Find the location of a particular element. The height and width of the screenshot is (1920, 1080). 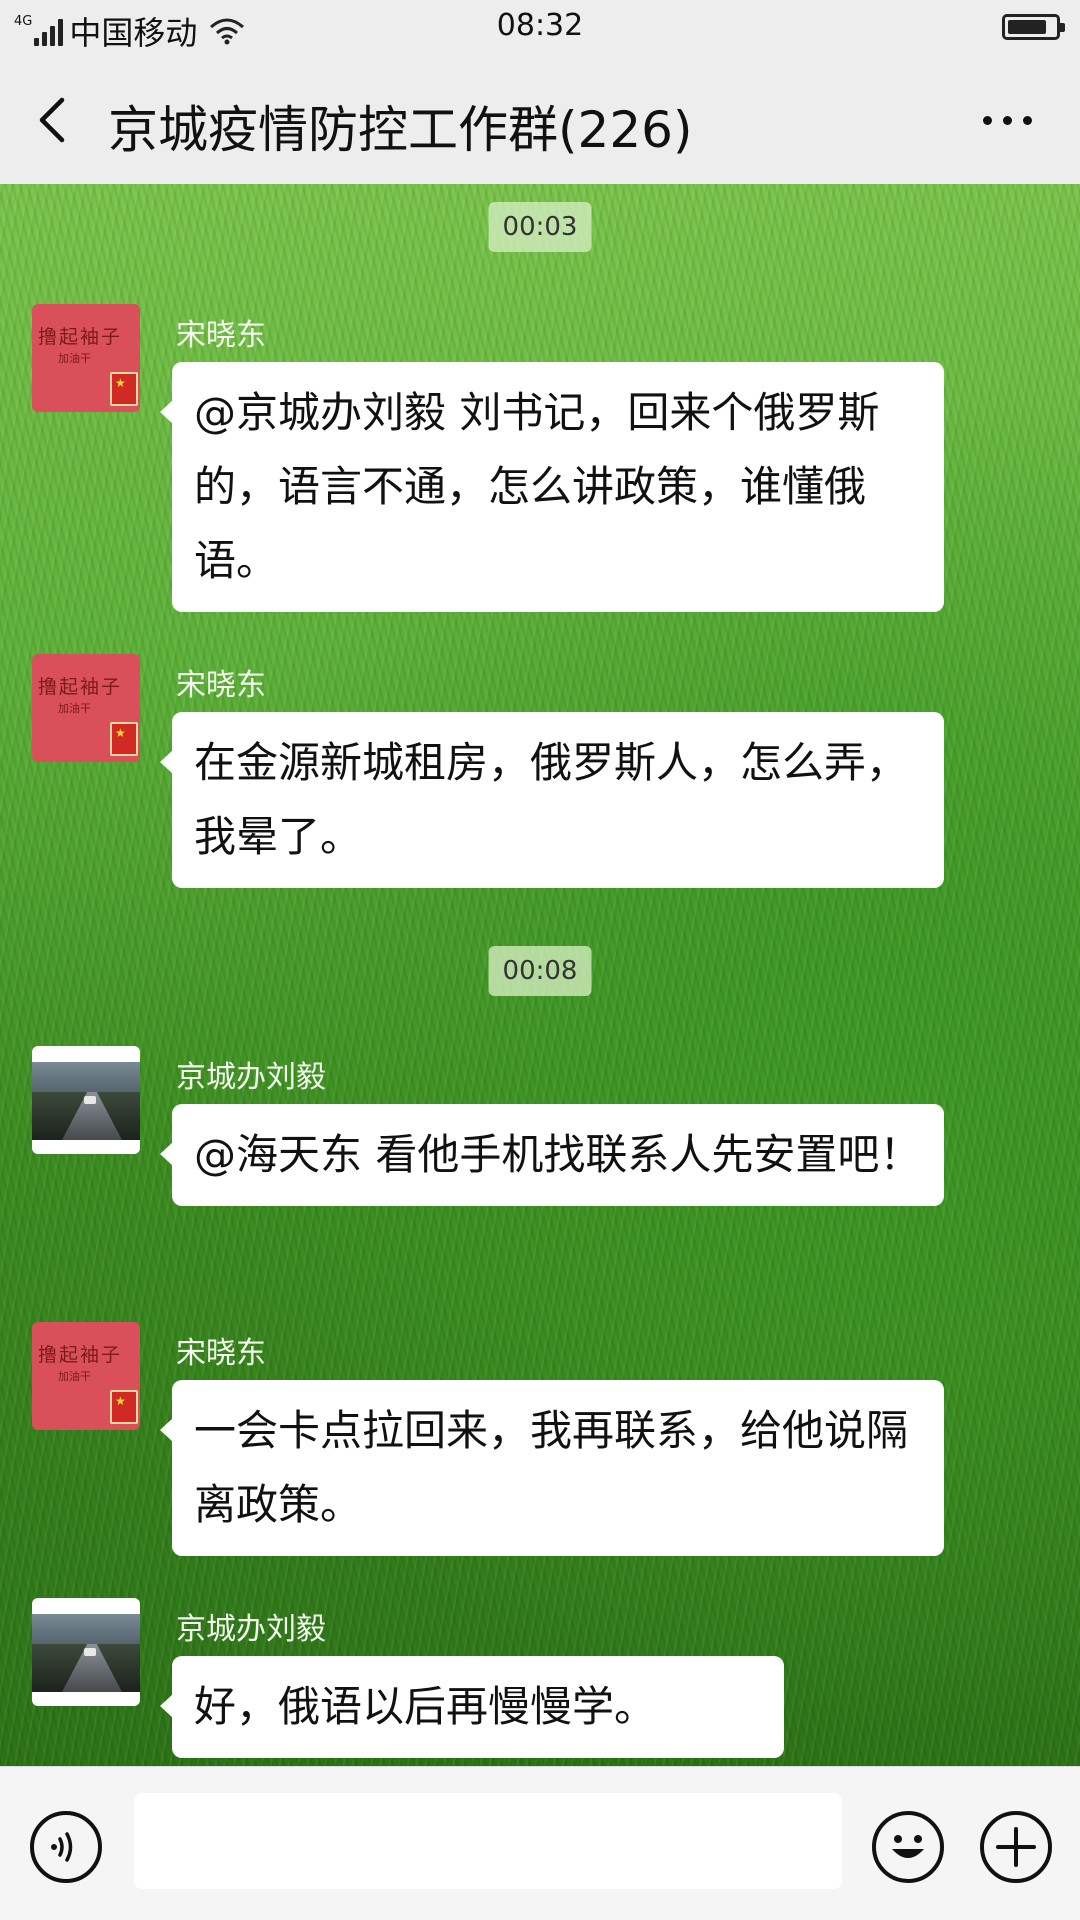

message-row: 京城办刘毅 好，俄语以后再慢慢学。 is located at coordinates (540, 1682).